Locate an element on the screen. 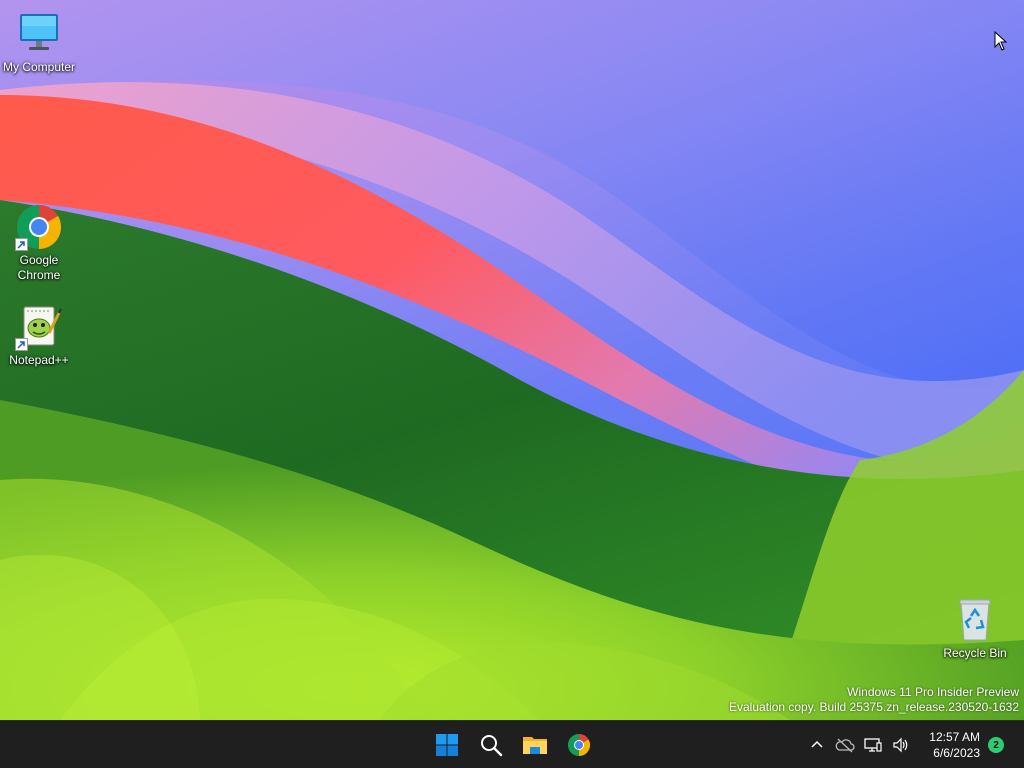 Image resolution: width=1024 pixels, height=769 pixels. network-button is located at coordinates (873, 745).